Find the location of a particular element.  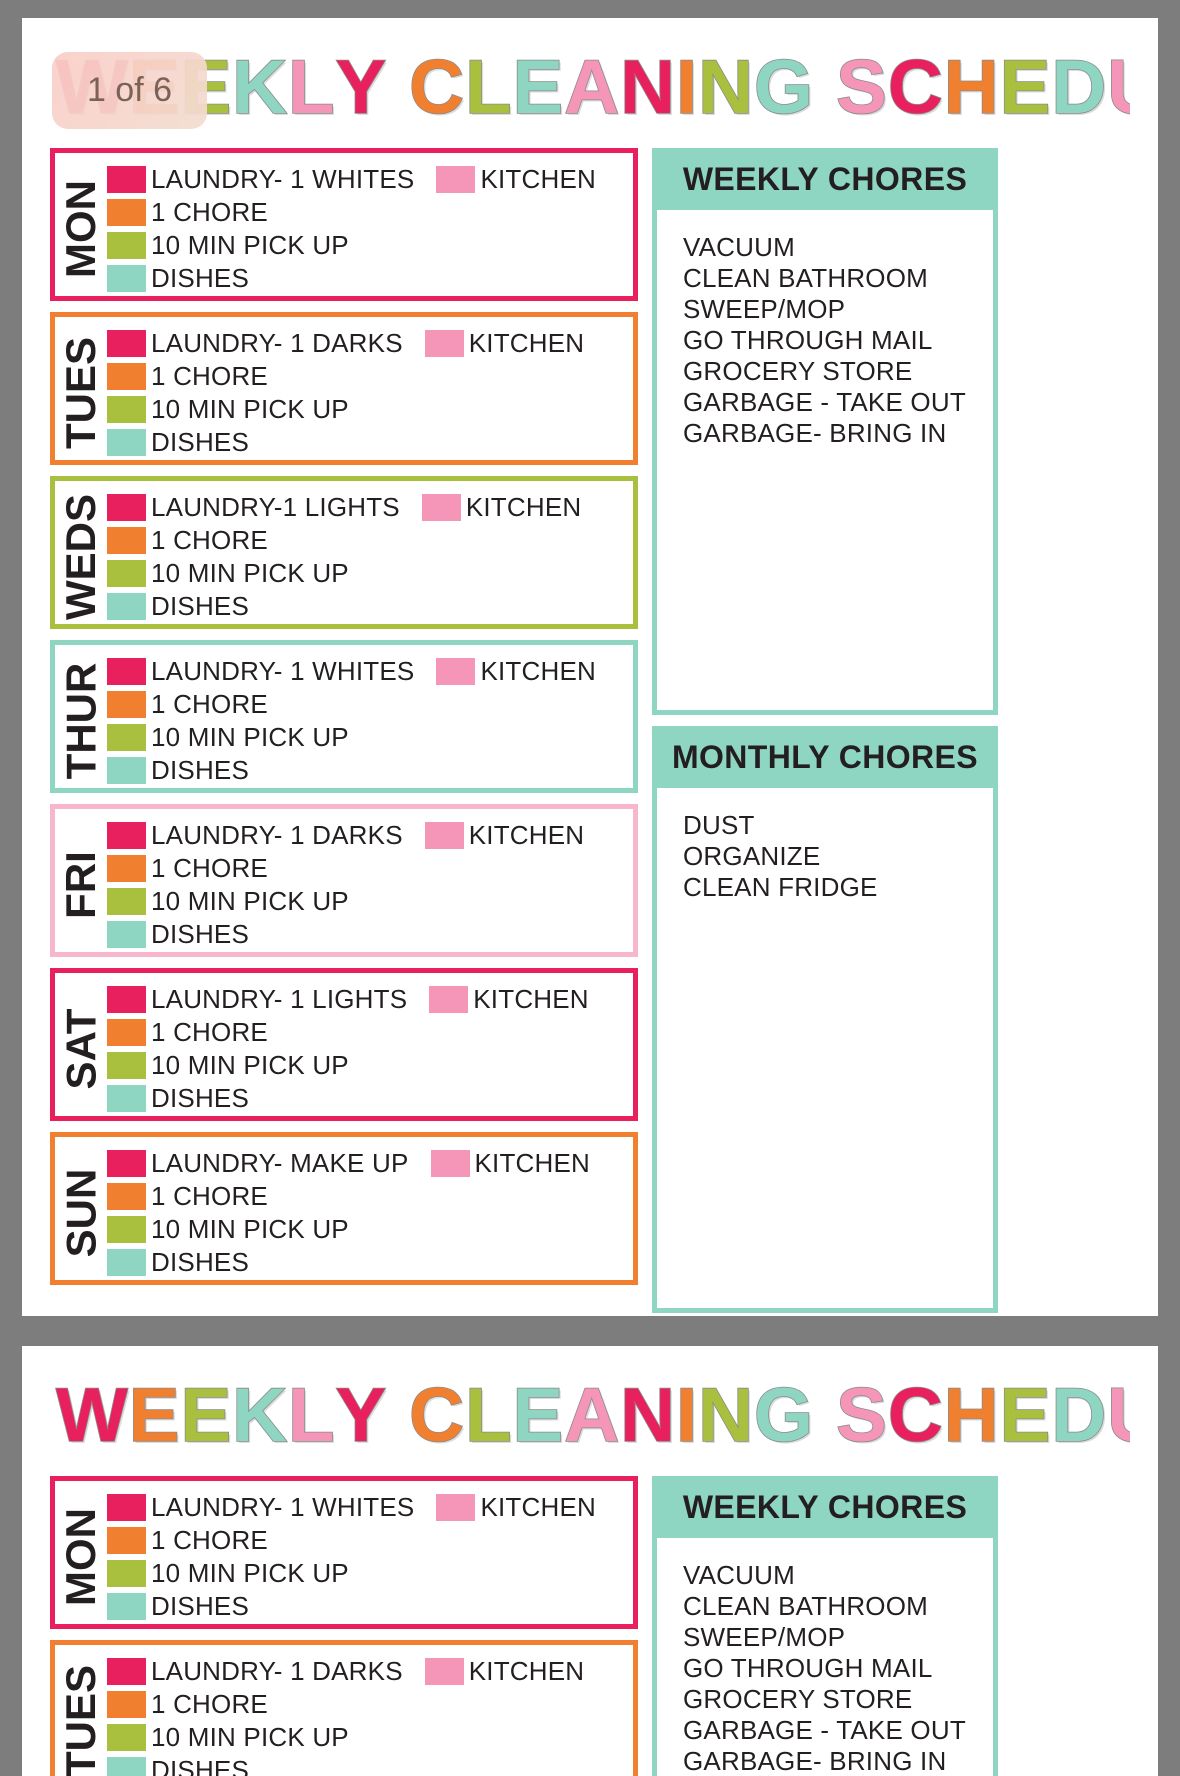

title-letter: S is located at coordinates (861, 87).